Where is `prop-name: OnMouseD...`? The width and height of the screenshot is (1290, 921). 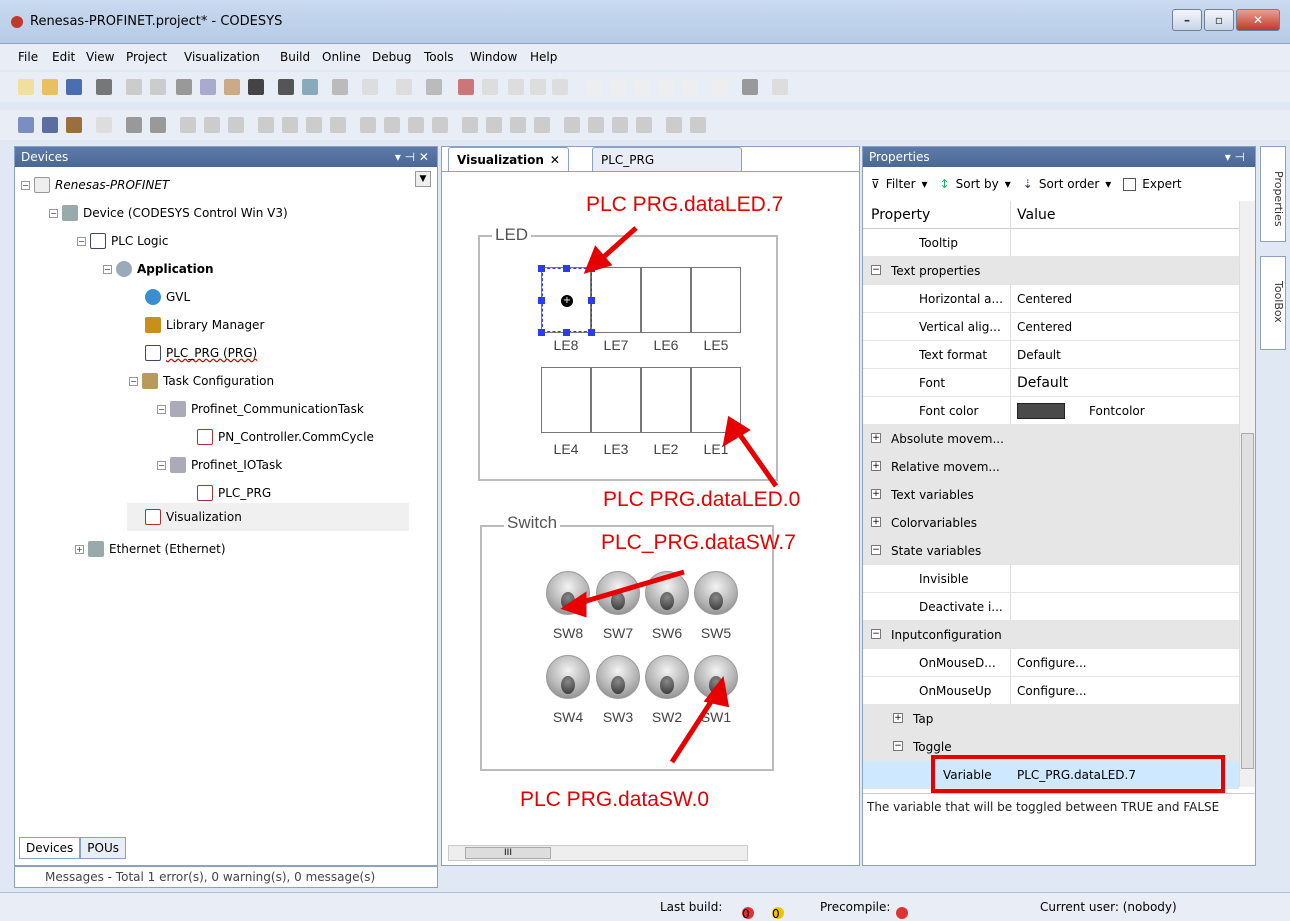 prop-name: OnMouseD... is located at coordinates (957, 663).